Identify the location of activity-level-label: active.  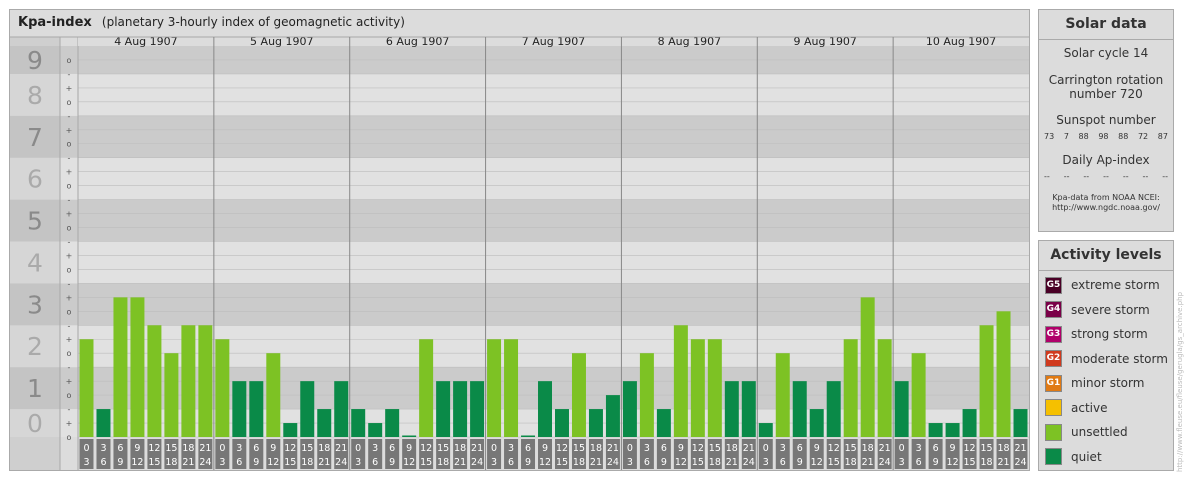
(1089, 407).